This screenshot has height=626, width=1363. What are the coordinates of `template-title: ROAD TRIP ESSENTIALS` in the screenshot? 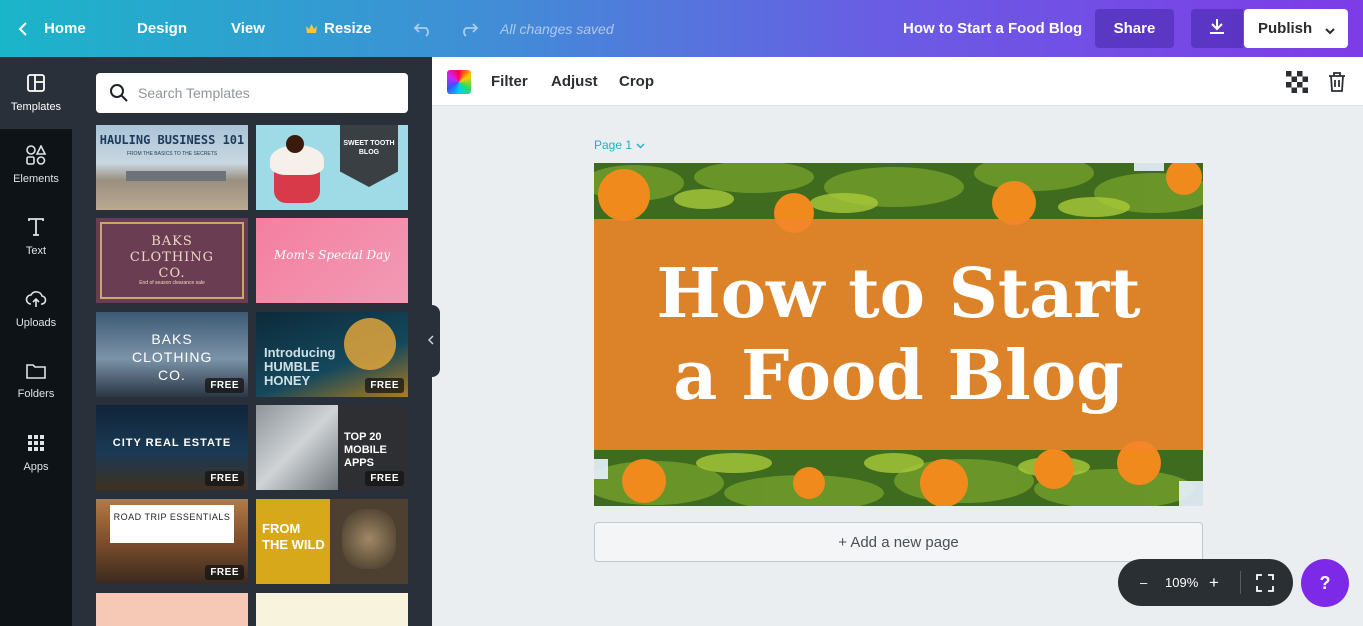 It's located at (172, 517).